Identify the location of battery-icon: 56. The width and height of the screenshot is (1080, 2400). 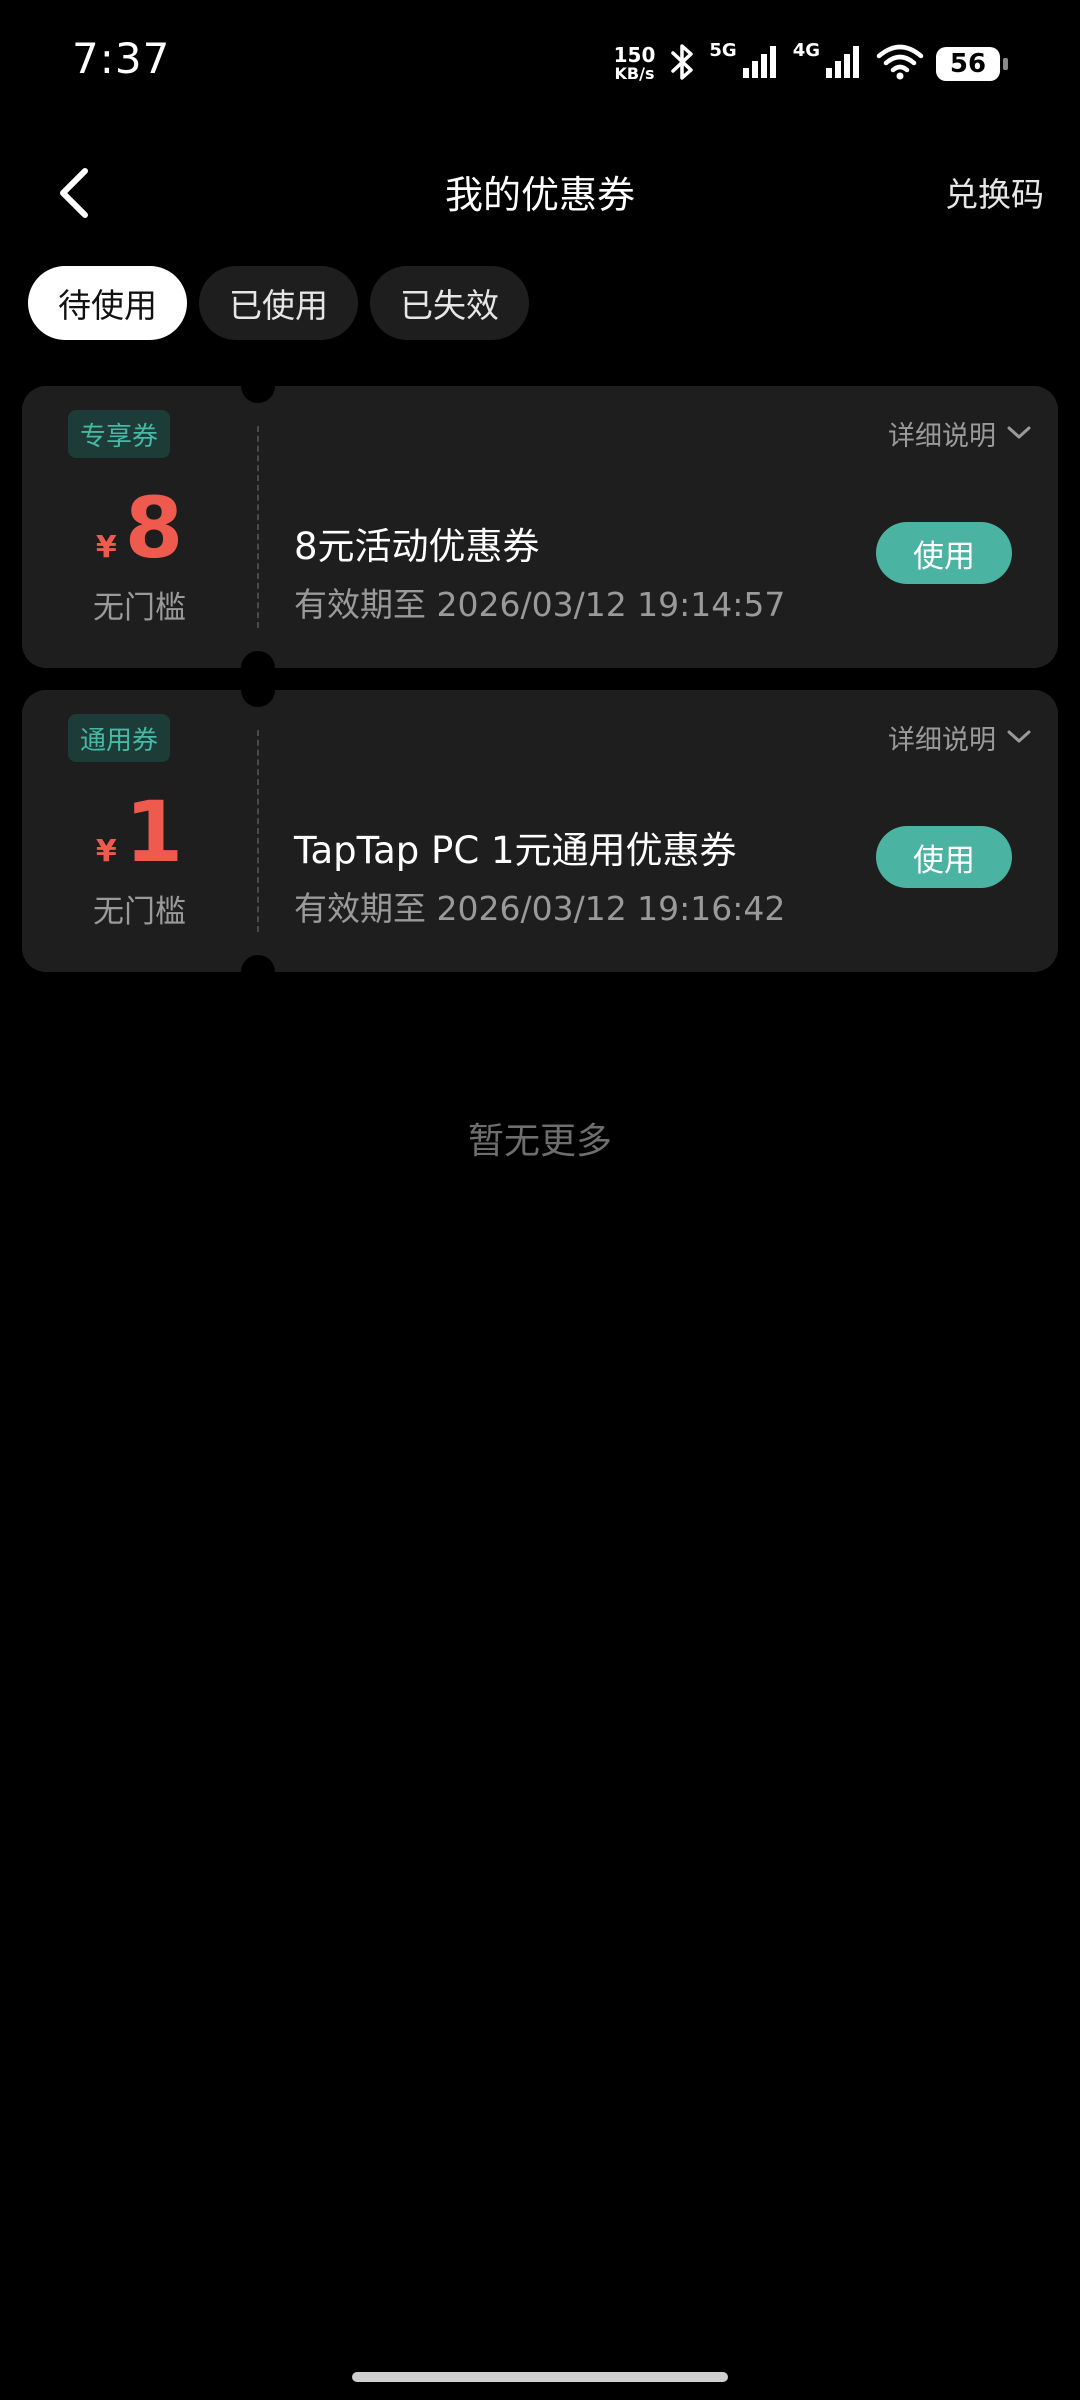
(972, 64).